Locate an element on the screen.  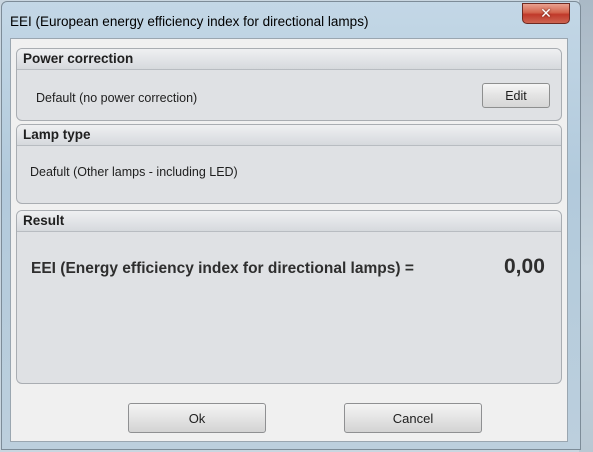
close-icon: ✕ is located at coordinates (546, 13).